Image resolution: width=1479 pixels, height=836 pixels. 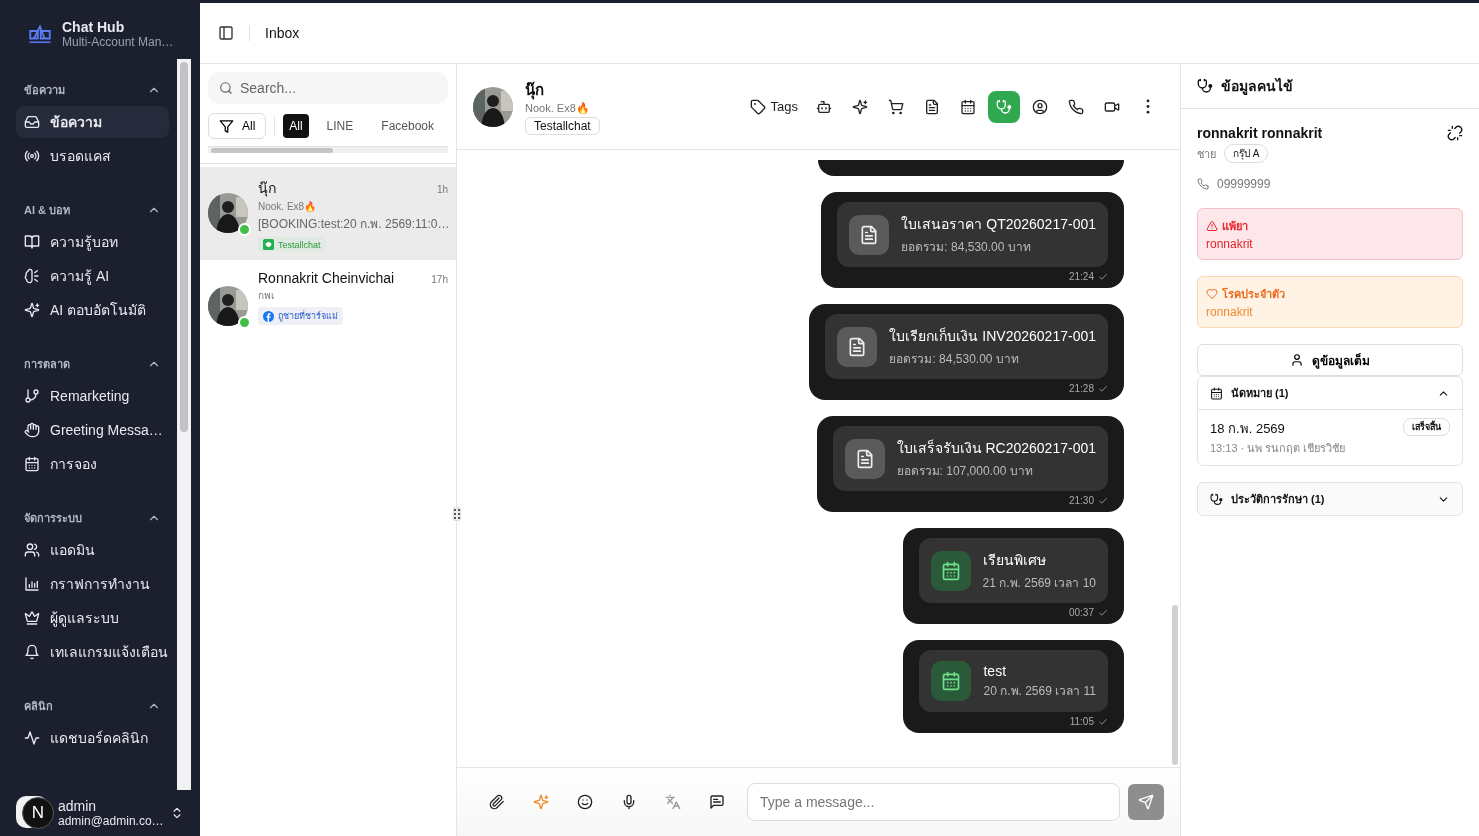 I want to click on filter-button: All, so click(x=237, y=126).